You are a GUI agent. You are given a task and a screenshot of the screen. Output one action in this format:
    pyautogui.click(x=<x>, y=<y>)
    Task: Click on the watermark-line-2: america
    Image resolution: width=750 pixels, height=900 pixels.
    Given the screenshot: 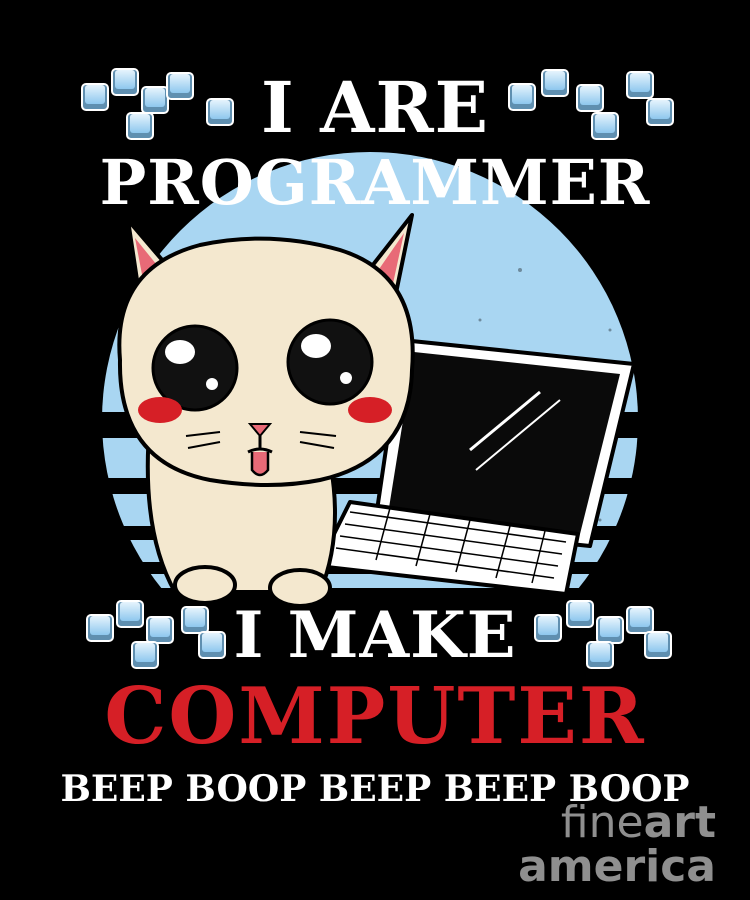 What is the action you would take?
    pyautogui.click(x=617, y=866)
    